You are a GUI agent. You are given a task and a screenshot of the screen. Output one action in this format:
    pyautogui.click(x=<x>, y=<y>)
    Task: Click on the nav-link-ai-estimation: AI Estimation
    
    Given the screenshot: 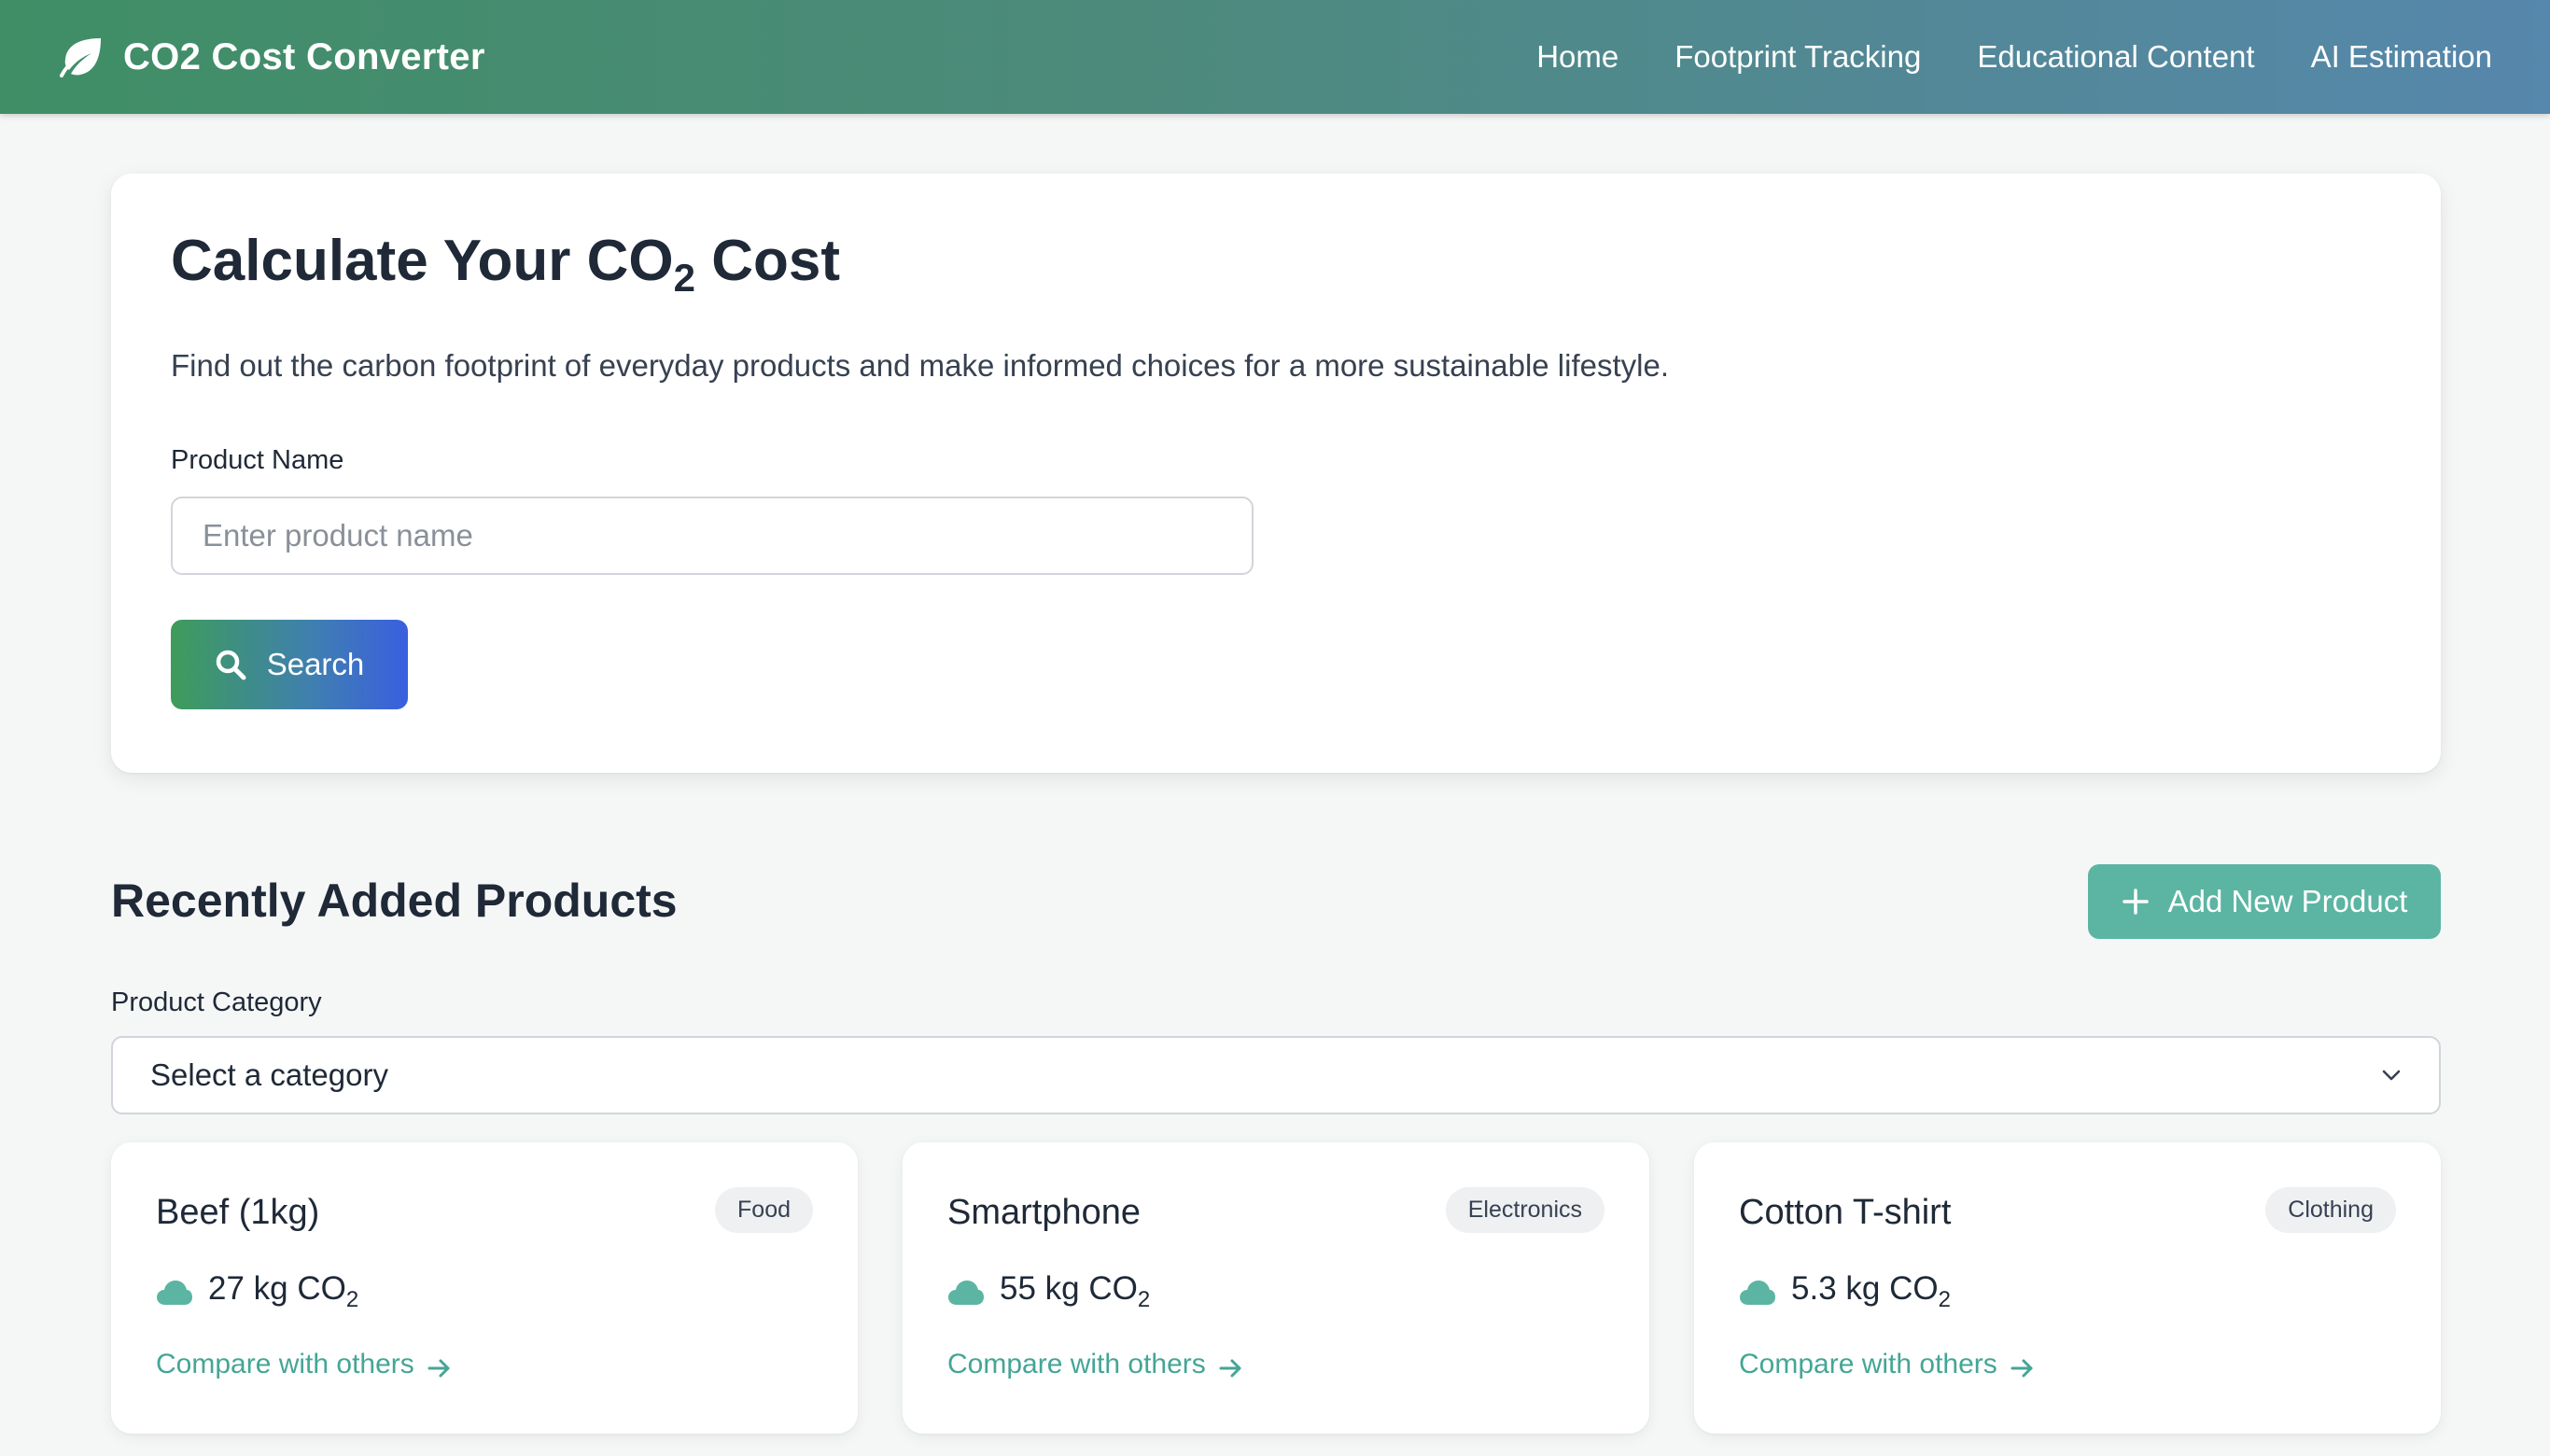 What is the action you would take?
    pyautogui.click(x=2401, y=57)
    